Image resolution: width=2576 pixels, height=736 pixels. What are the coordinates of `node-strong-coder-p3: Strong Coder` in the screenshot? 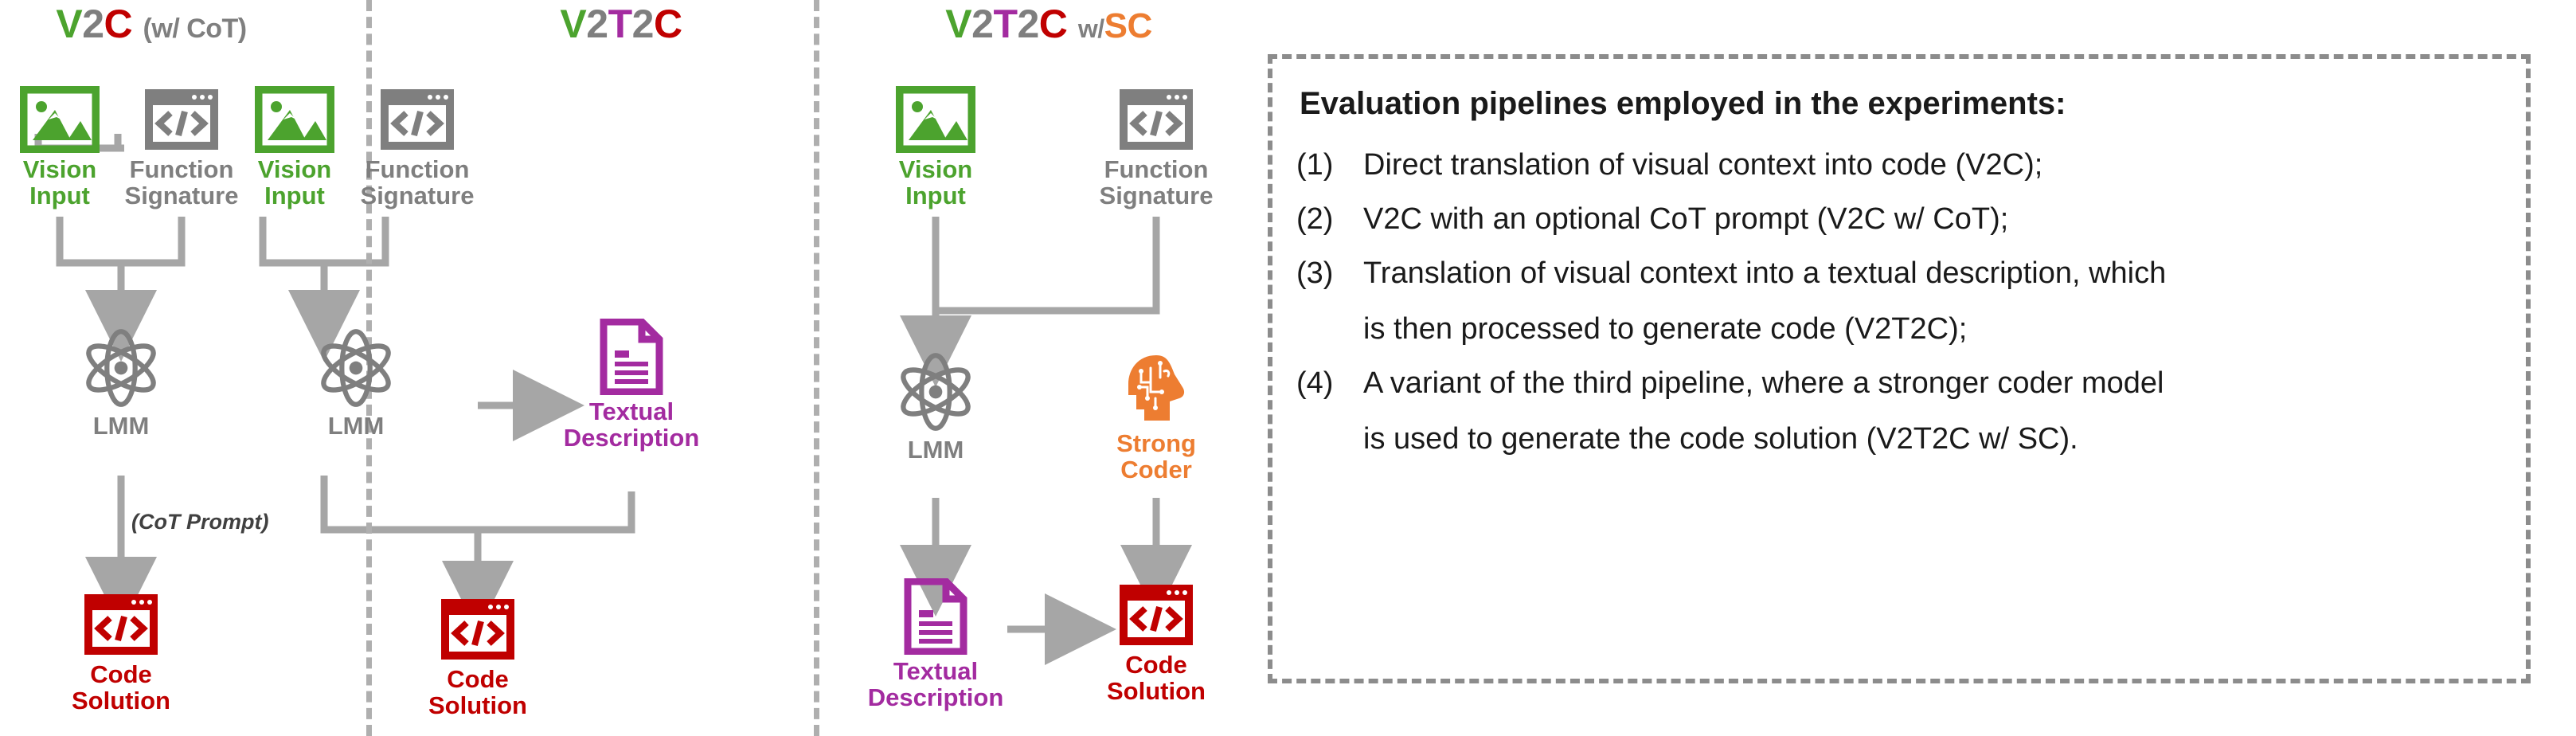 It's located at (1156, 416).